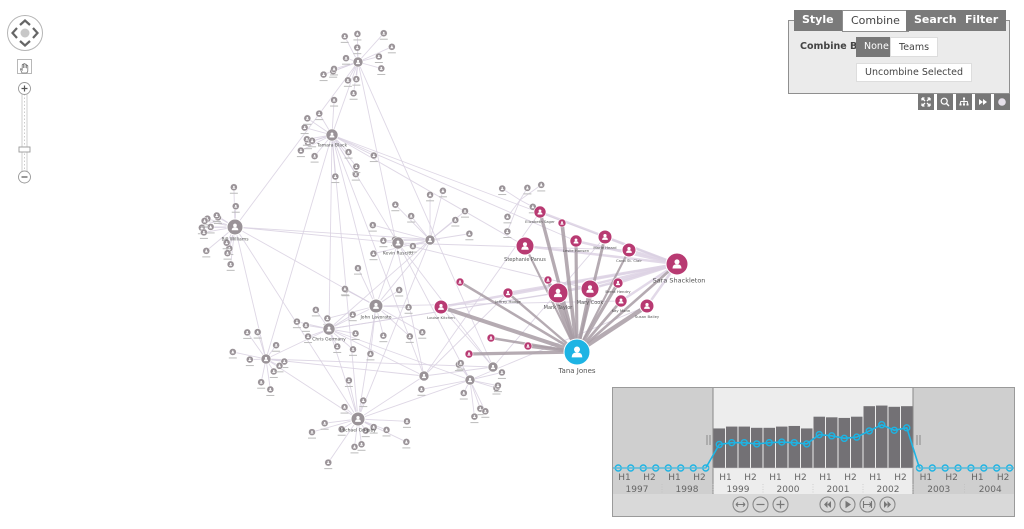 The width and height of the screenshot is (1024, 529). I want to click on graph-node-highlighted: Stephanie Panus, so click(525, 249).